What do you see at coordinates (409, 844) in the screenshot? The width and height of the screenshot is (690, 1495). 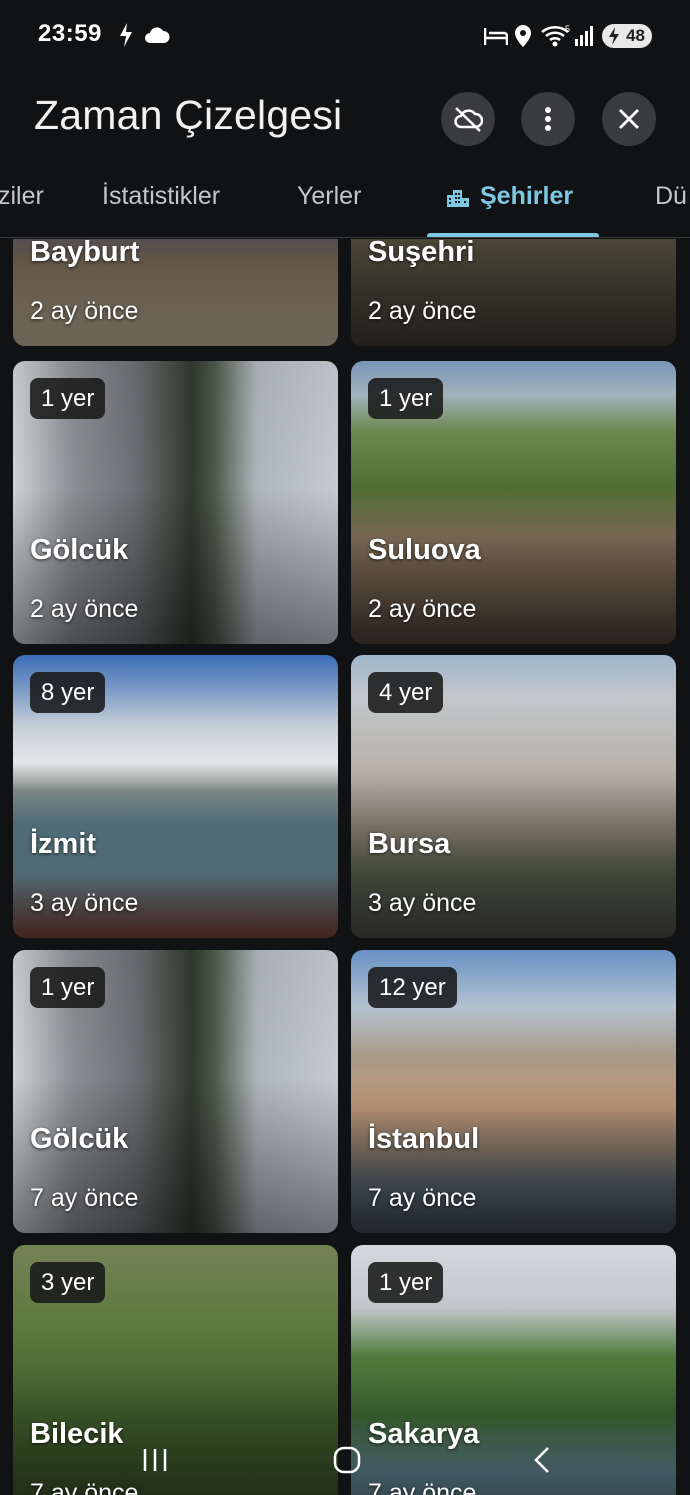 I see `city-name: Bursa` at bounding box center [409, 844].